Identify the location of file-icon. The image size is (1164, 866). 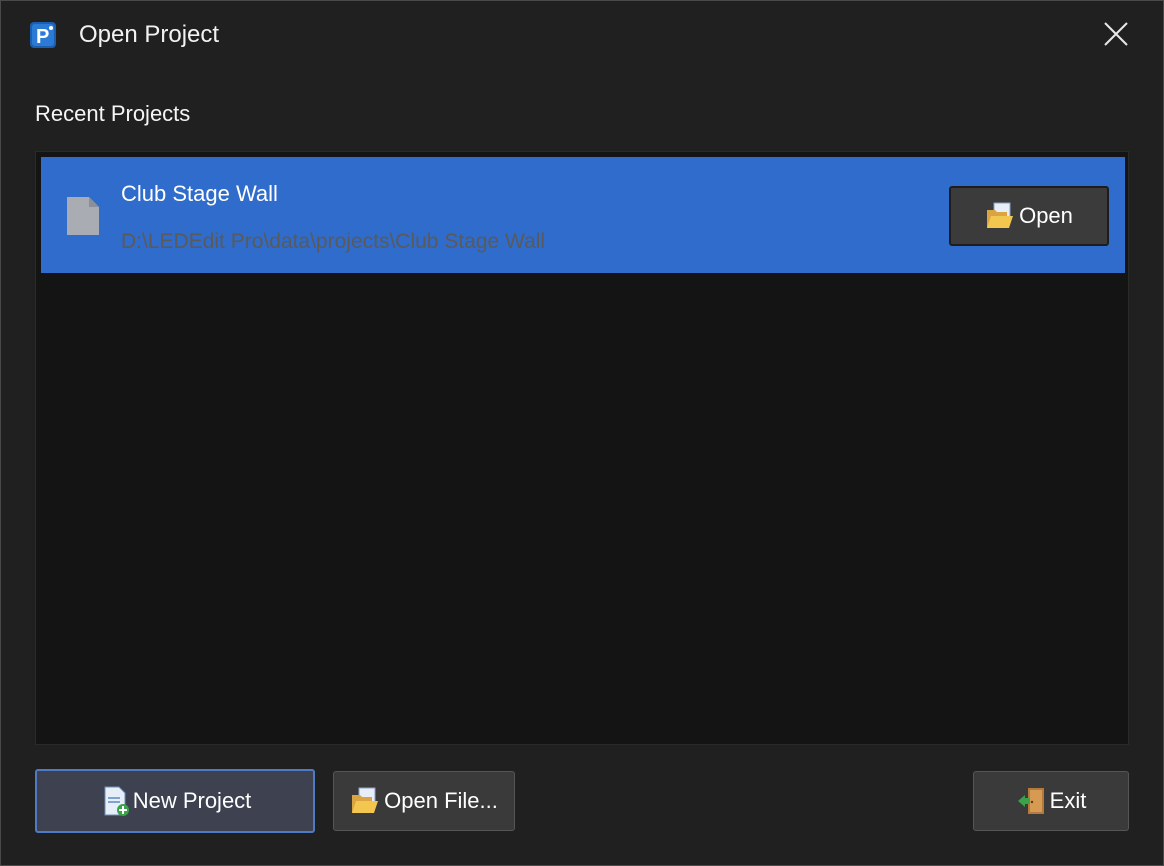
(83, 216).